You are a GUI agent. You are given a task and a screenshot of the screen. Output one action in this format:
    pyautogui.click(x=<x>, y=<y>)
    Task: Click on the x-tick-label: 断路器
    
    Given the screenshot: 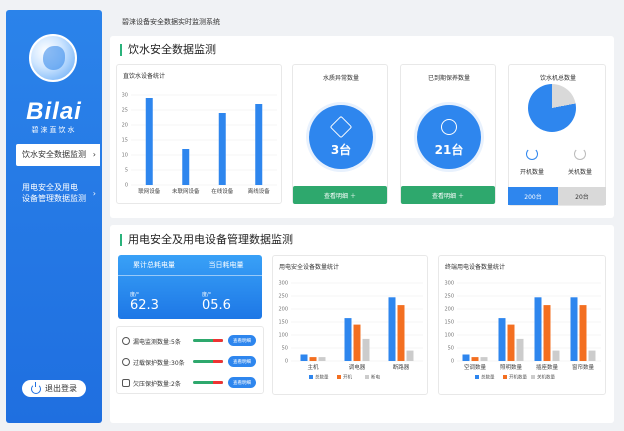 What is the action you would take?
    pyautogui.click(x=401, y=367)
    